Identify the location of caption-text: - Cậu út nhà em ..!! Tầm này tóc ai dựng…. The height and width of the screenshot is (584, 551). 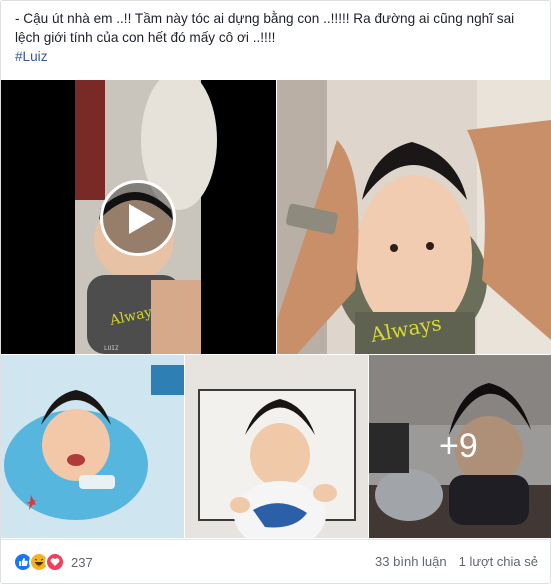
(265, 28).